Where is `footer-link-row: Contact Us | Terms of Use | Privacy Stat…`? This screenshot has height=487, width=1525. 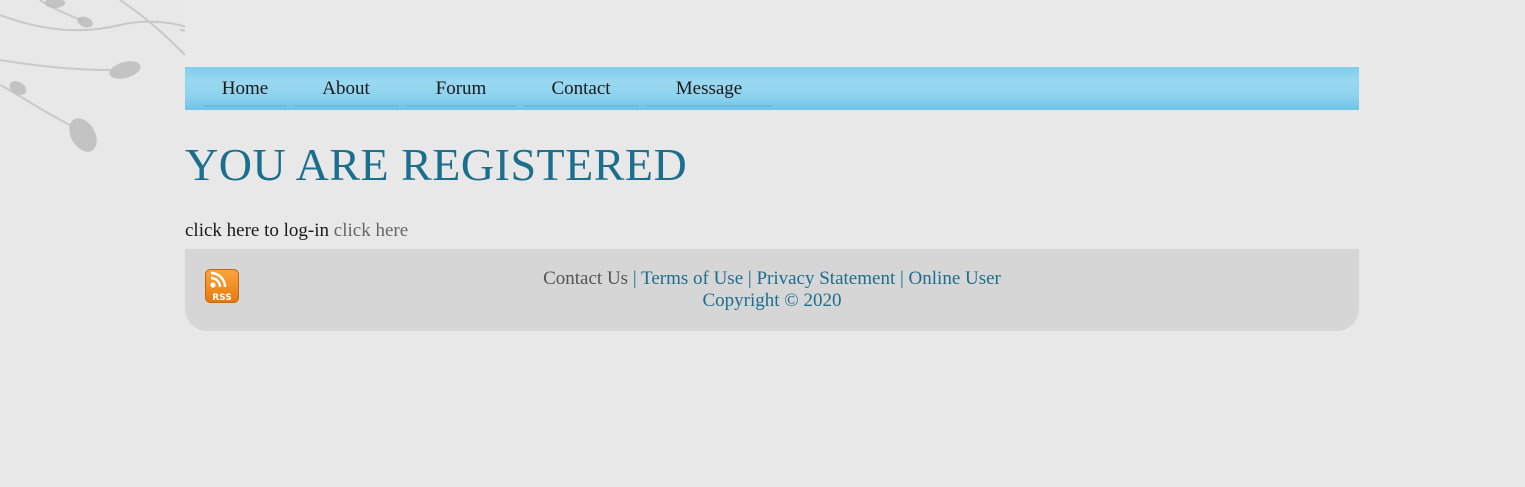 footer-link-row: Contact Us | Terms of Use | Privacy Stat… is located at coordinates (772, 279).